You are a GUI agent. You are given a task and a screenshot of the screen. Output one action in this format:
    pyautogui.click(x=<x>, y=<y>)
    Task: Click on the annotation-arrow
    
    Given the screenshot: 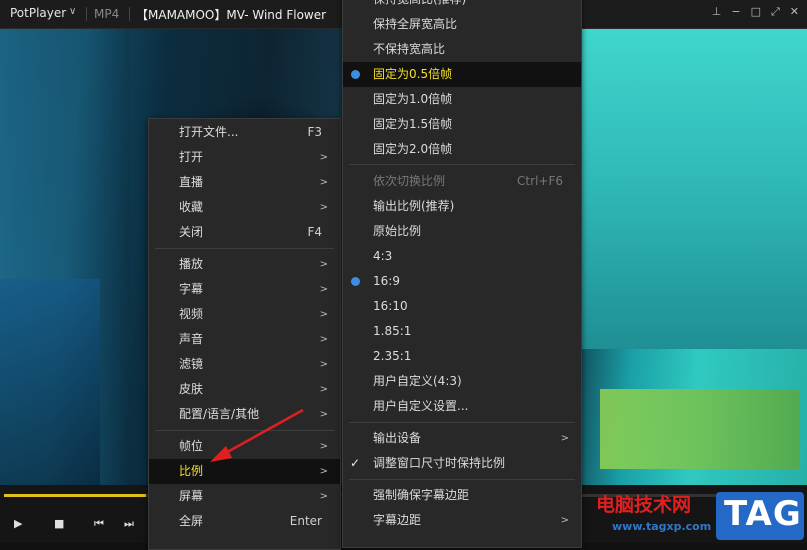 What is the action you would take?
    pyautogui.click(x=257, y=435)
    